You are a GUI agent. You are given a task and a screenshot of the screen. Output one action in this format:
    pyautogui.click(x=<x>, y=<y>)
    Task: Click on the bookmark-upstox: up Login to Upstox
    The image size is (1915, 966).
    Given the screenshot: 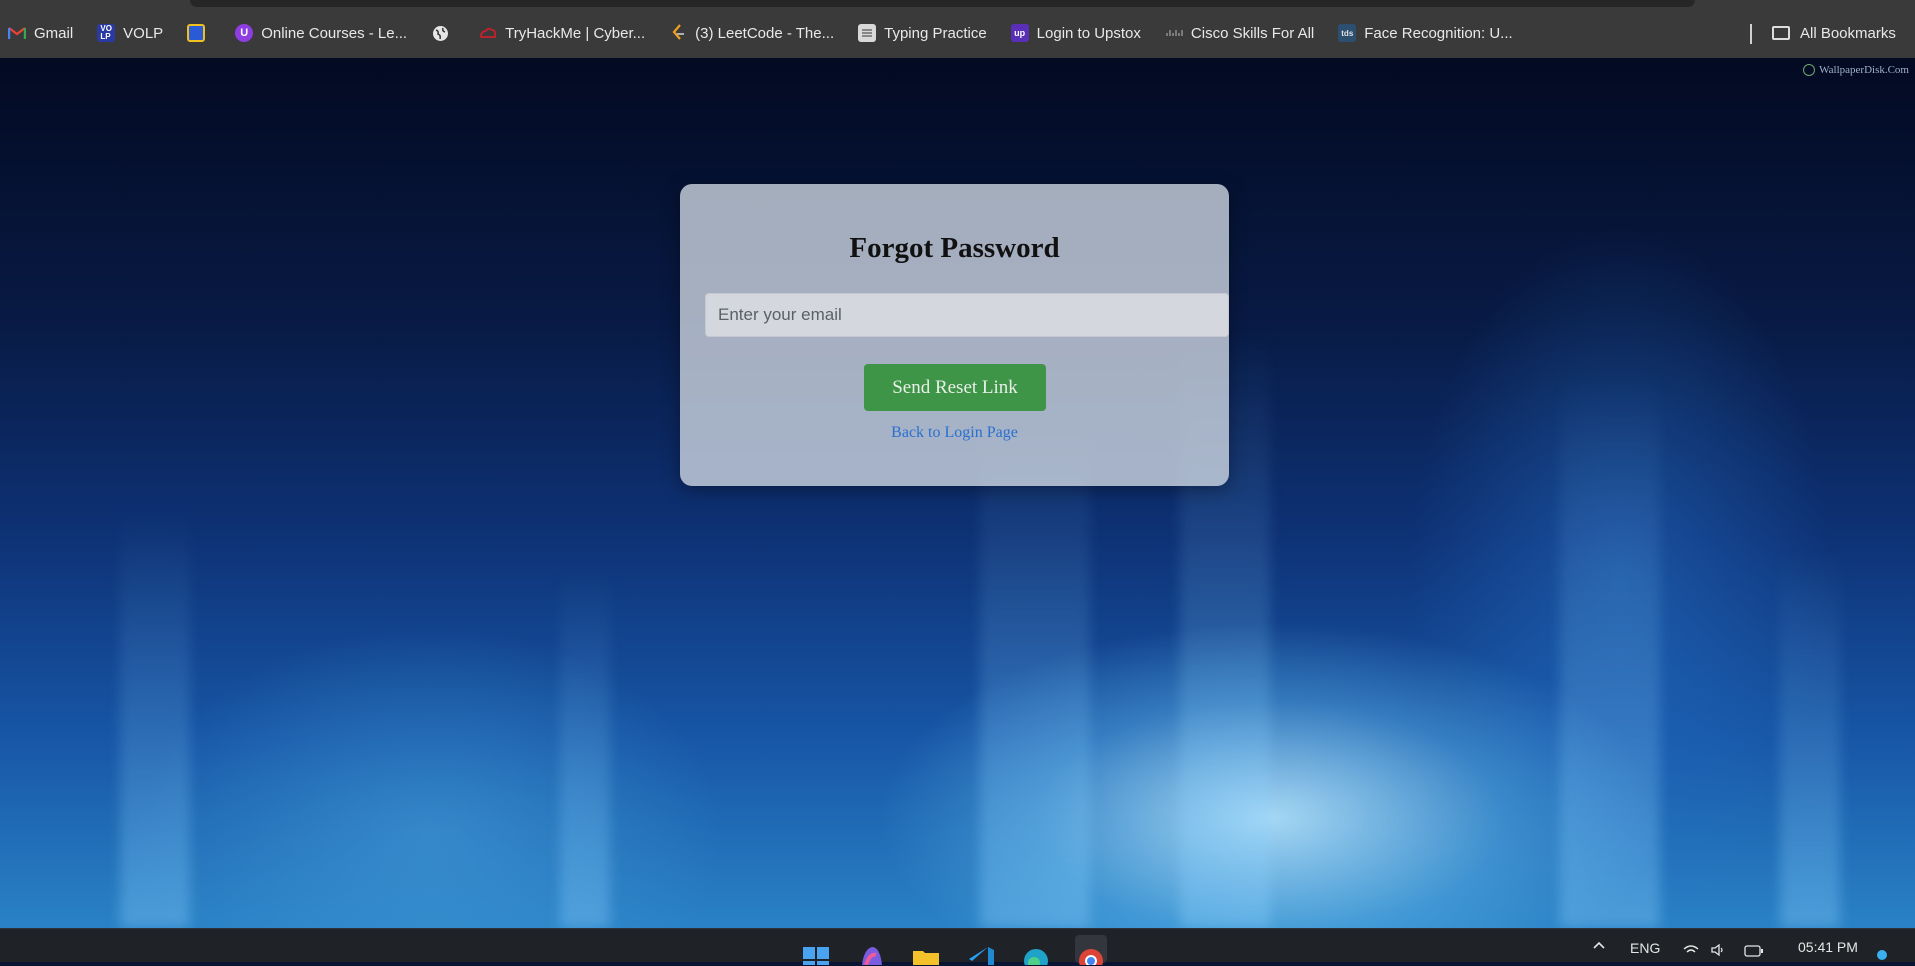 What is the action you would take?
    pyautogui.click(x=1075, y=33)
    